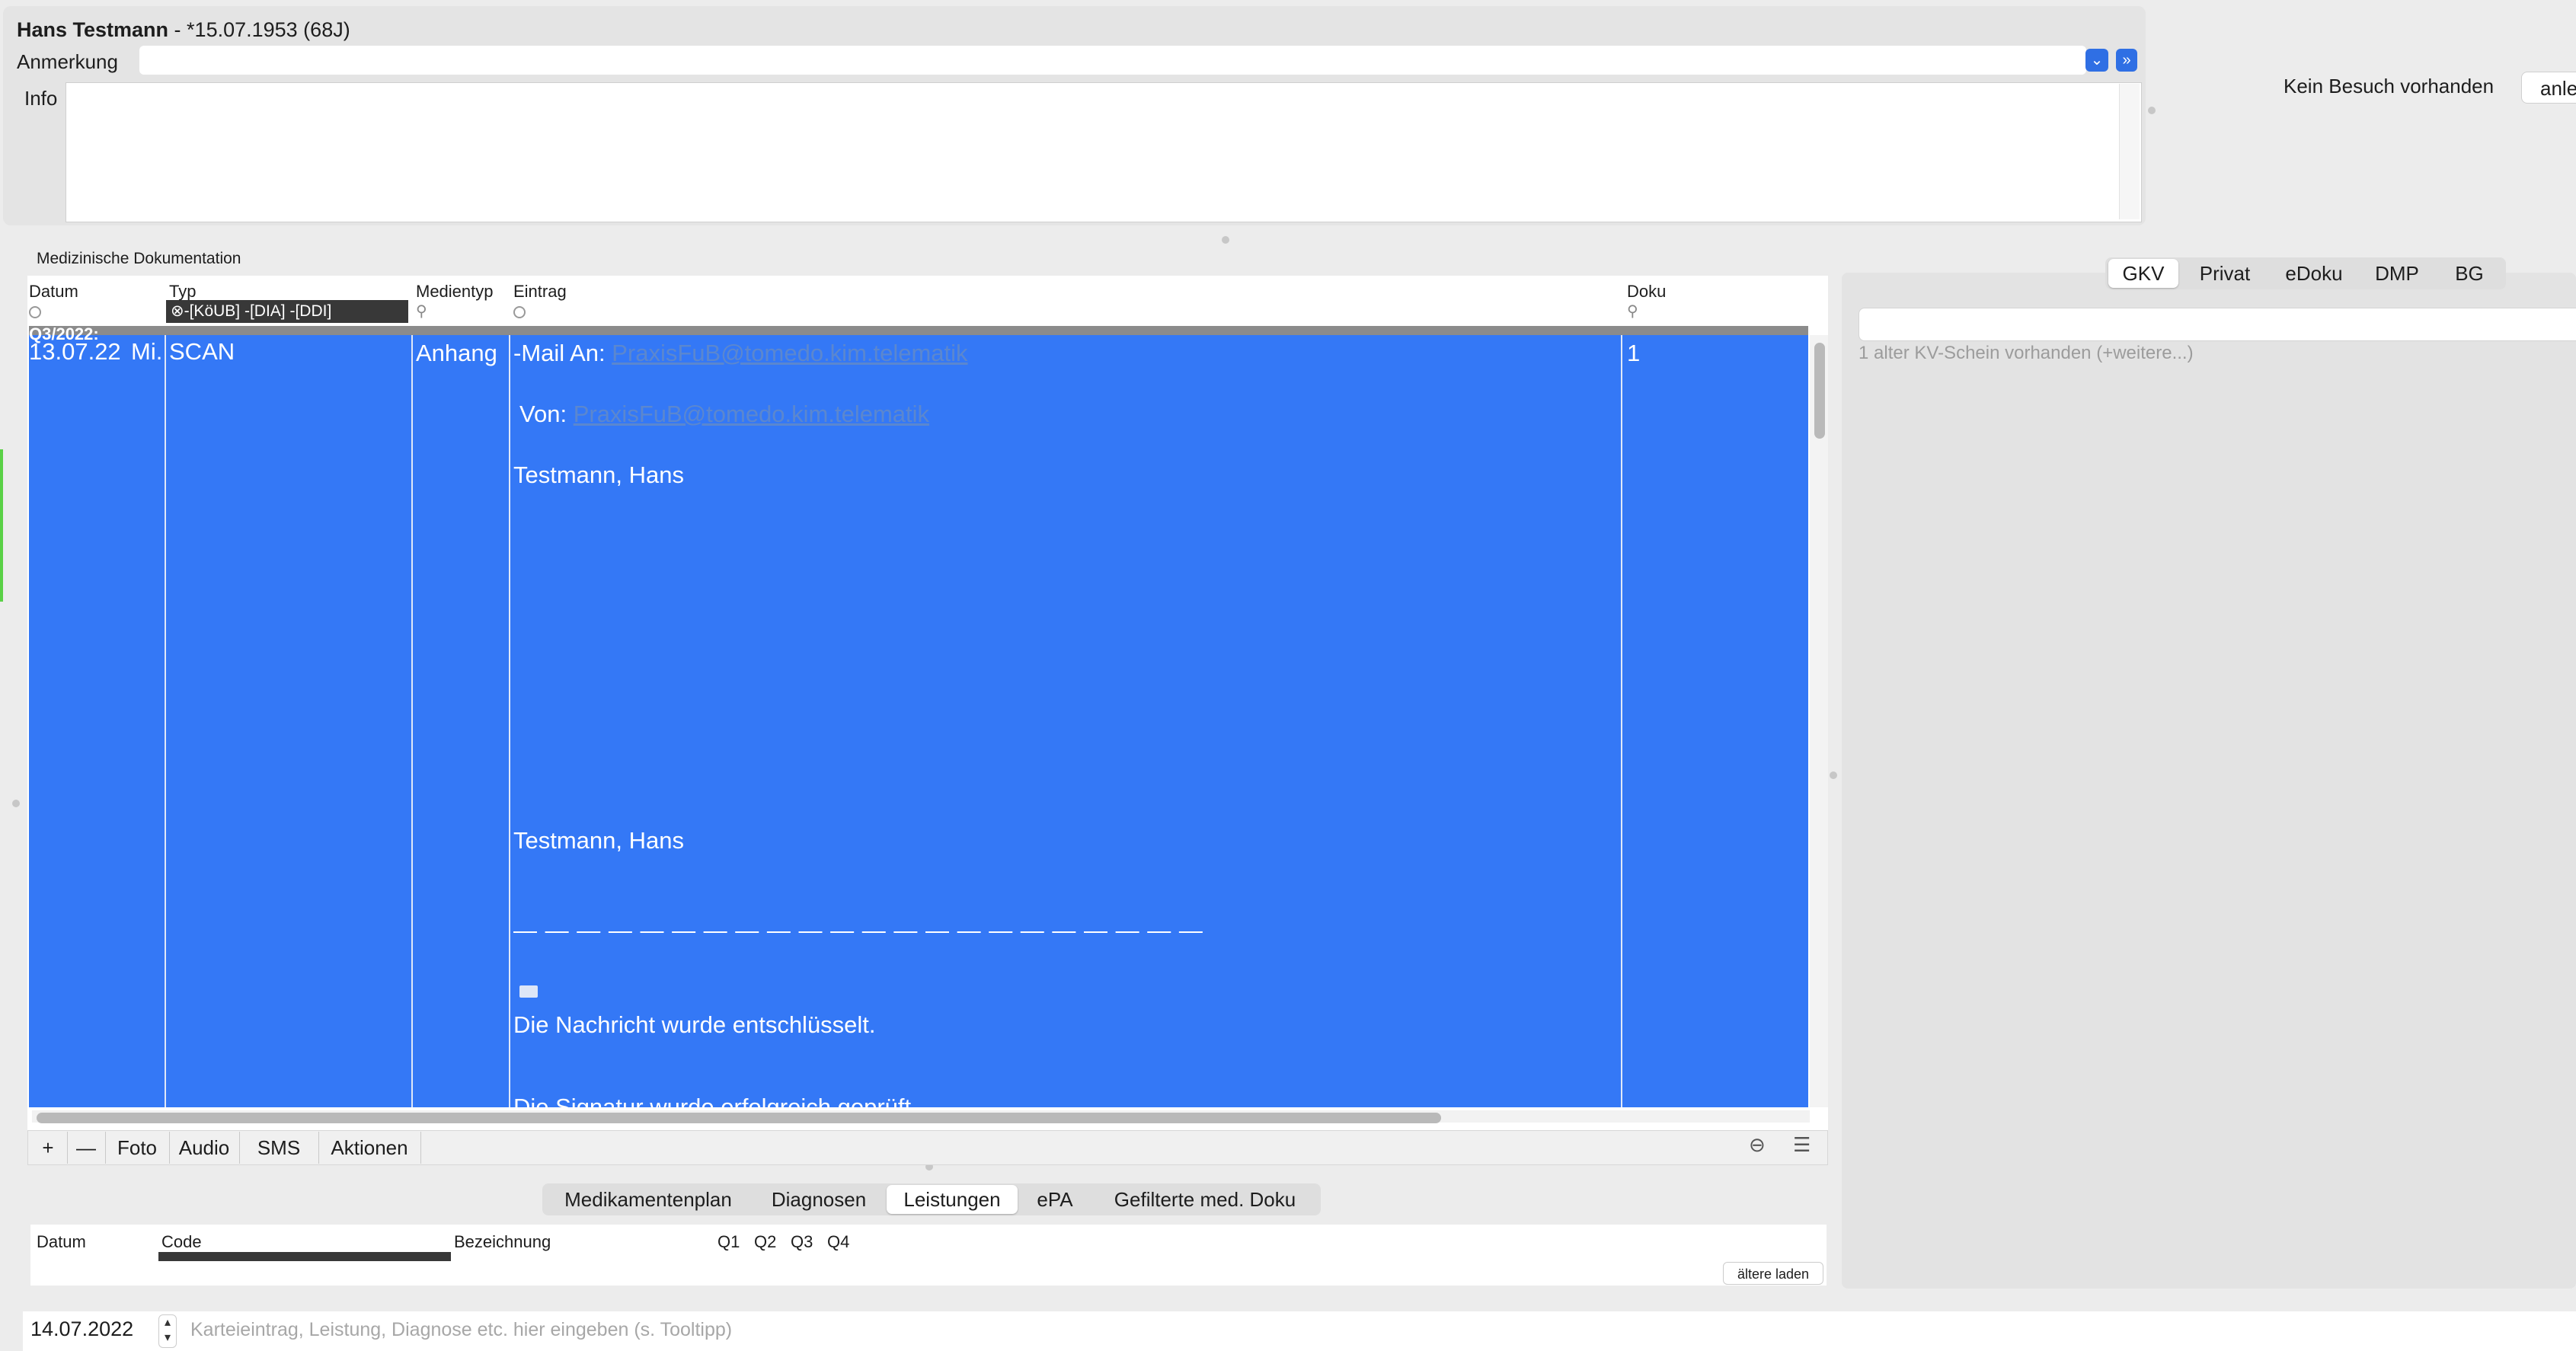  What do you see at coordinates (1819, 721) in the screenshot?
I see `vertical-scrollbar` at bounding box center [1819, 721].